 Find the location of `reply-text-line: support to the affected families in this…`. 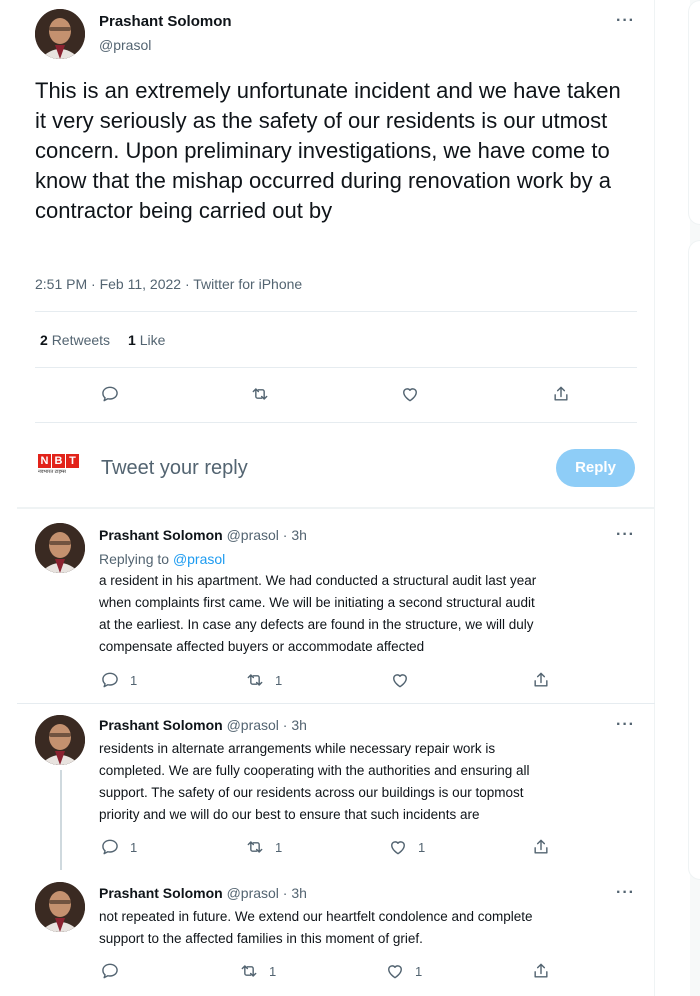

reply-text-line: support to the affected families in this… is located at coordinates (261, 938).